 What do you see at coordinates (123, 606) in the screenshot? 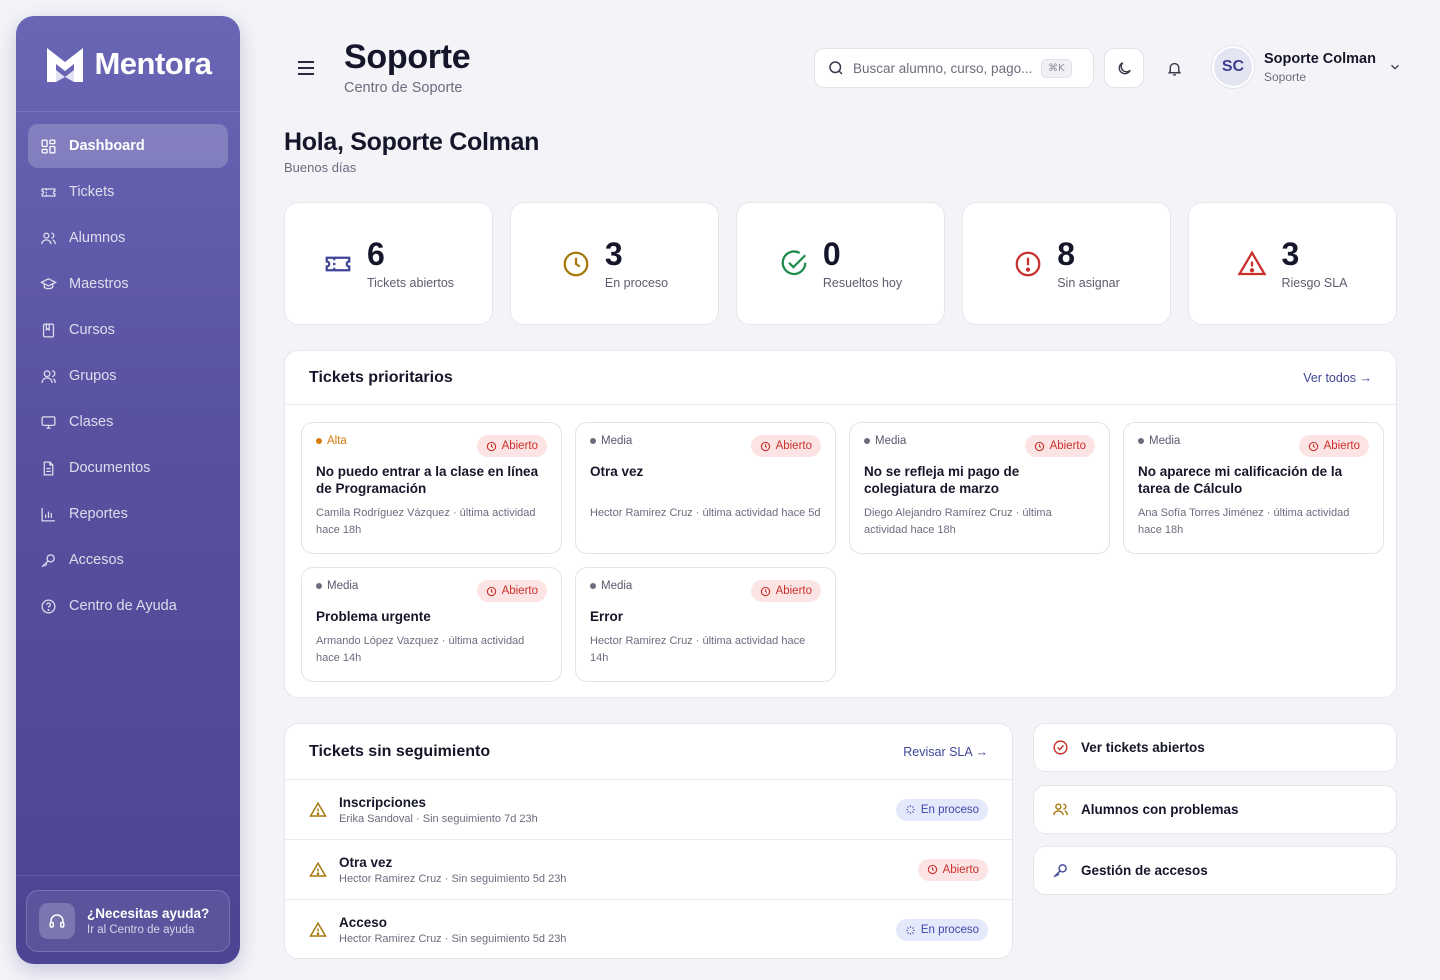
I see `sidebar-item-label: Centro de Ayuda` at bounding box center [123, 606].